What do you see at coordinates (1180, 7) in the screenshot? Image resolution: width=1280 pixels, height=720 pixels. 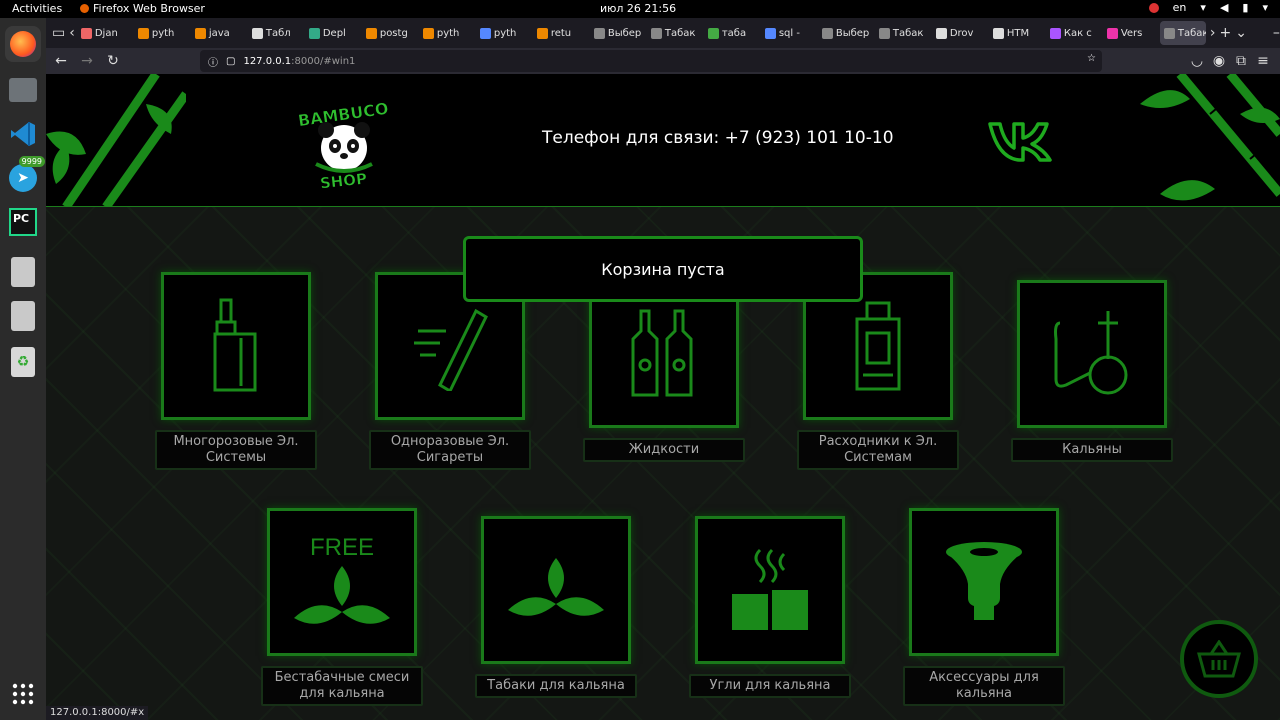 I see `keyboard-layout: en` at bounding box center [1180, 7].